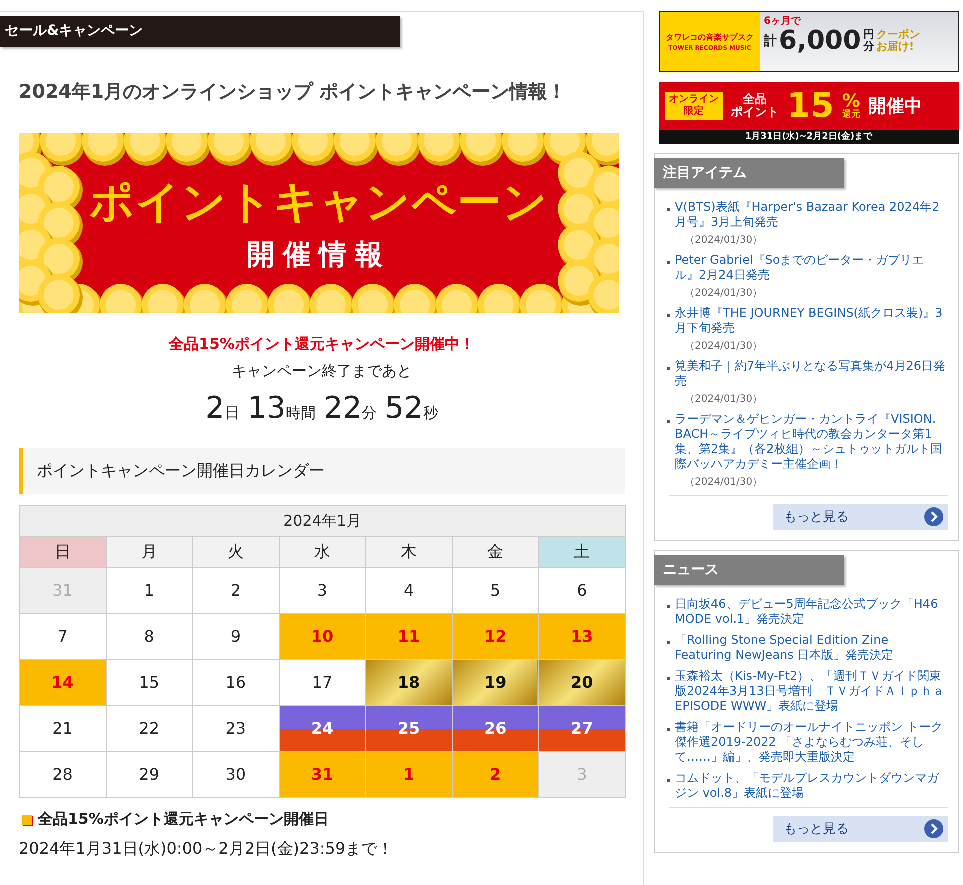  What do you see at coordinates (749, 570) in the screenshot?
I see `panel-title: ニュース` at bounding box center [749, 570].